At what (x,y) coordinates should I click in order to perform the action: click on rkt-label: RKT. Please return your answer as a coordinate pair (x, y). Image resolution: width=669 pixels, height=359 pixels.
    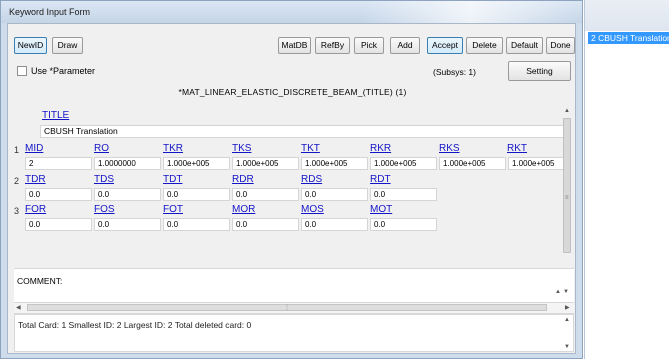
    Looking at the image, I should click on (517, 148).